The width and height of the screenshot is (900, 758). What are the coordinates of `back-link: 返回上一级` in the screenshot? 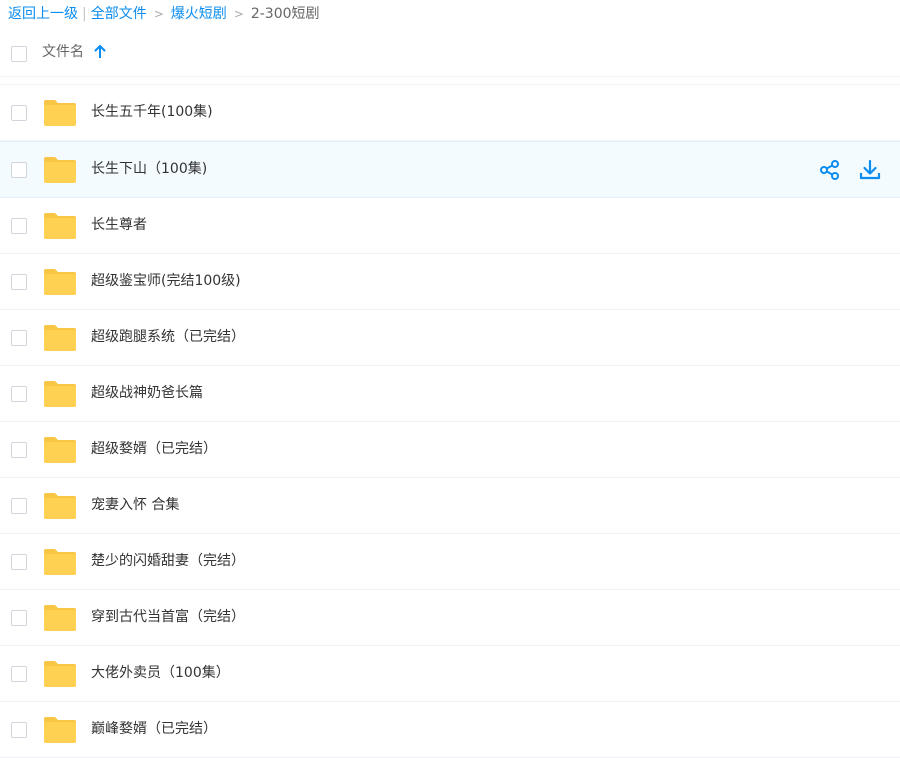 It's located at (43, 14).